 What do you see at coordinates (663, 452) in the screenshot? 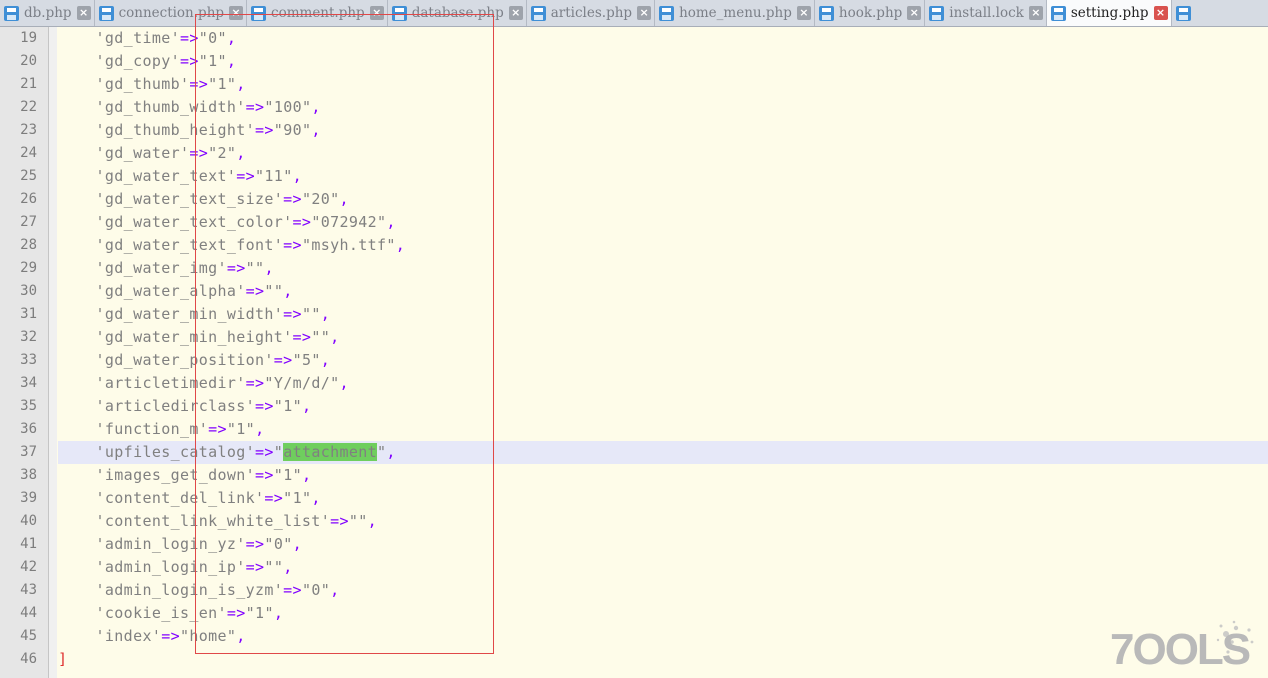
I see `code-line: 'upfiles_catalog'=>"attachment",` at bounding box center [663, 452].